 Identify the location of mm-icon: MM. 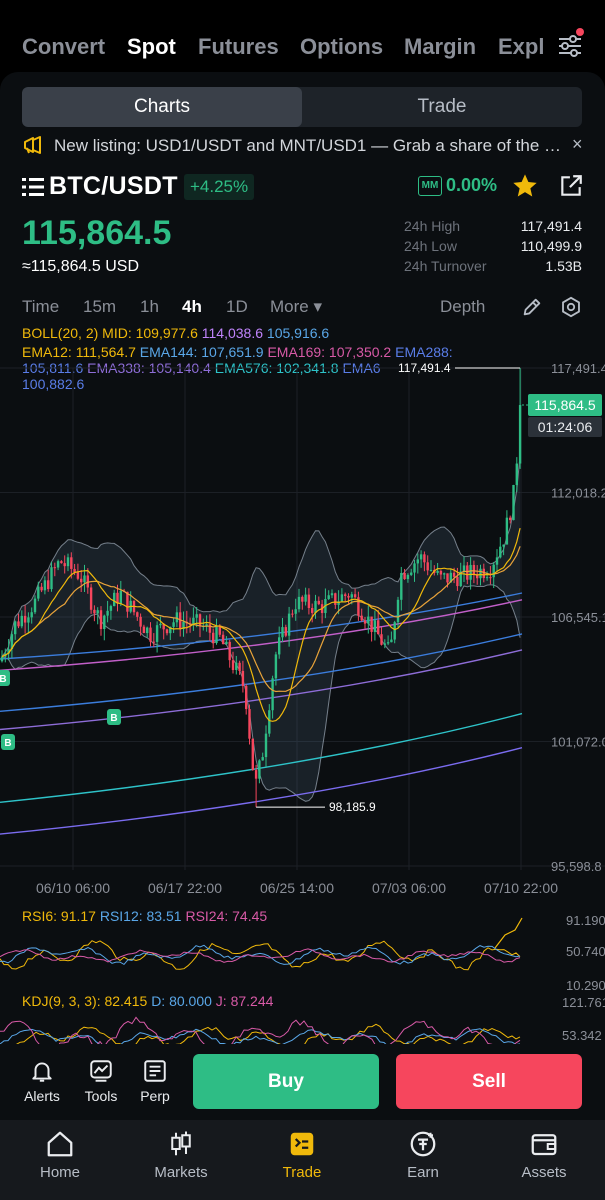
(430, 186).